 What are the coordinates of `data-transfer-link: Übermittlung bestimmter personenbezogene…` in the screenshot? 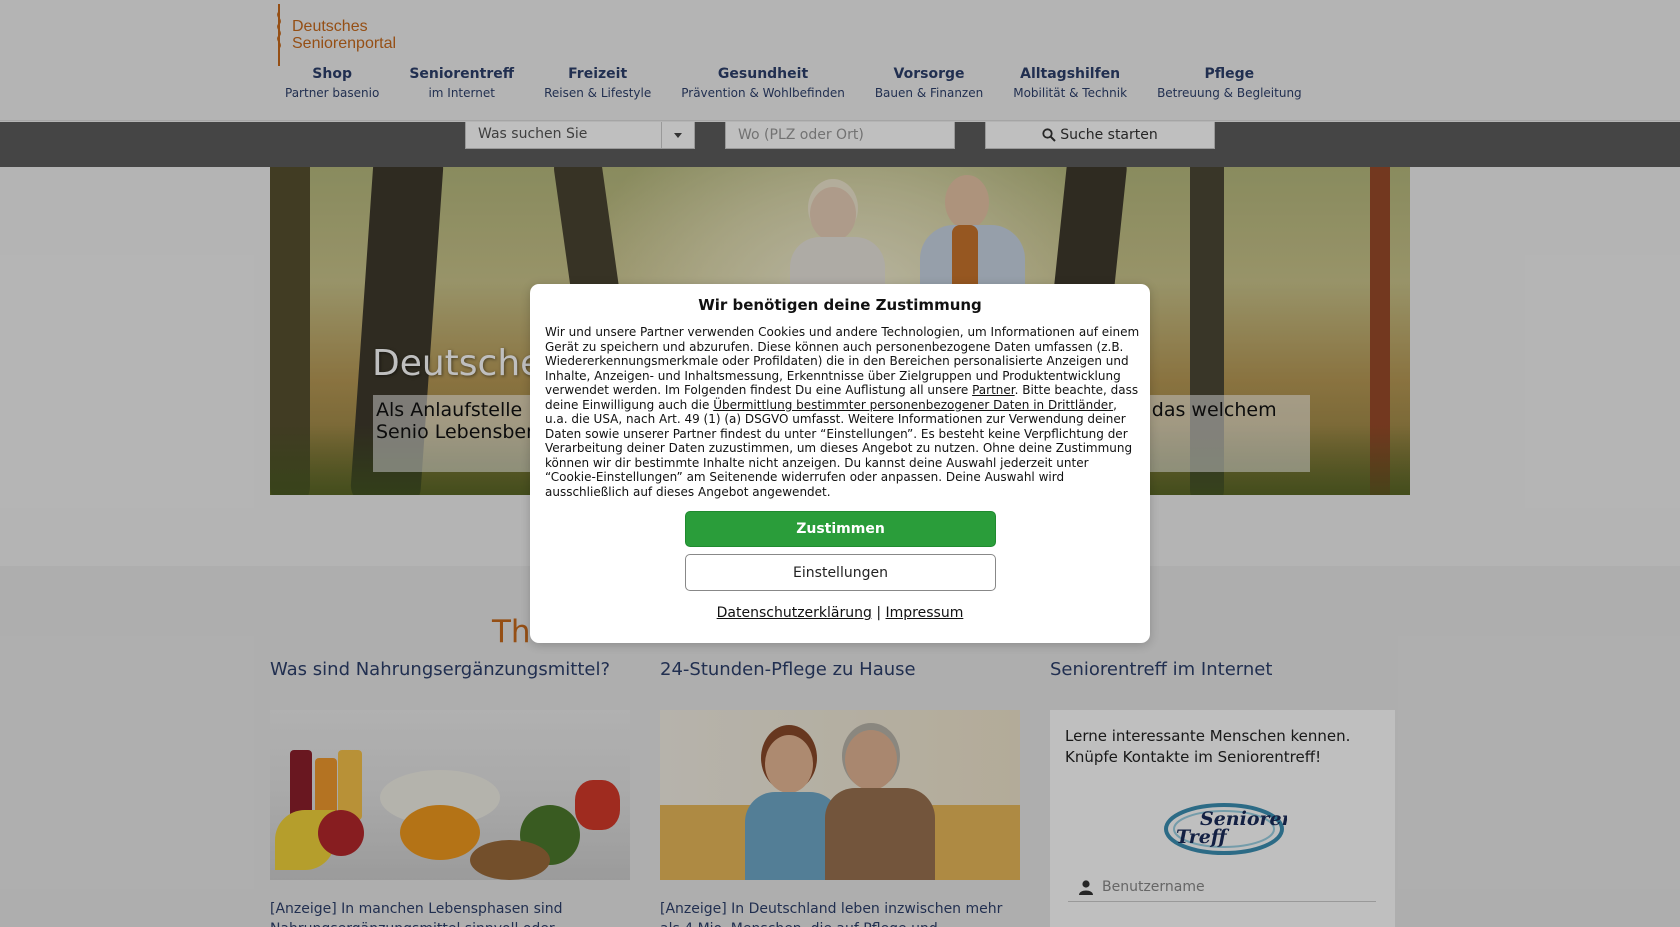 It's located at (913, 405).